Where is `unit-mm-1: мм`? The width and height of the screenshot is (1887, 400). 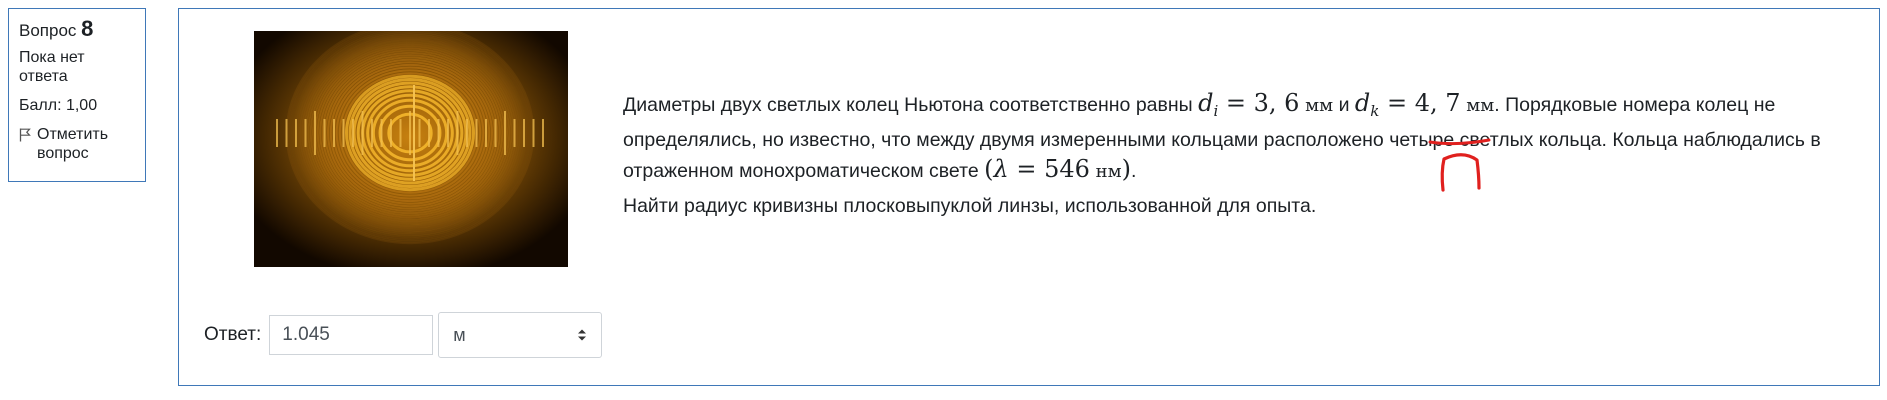 unit-mm-1: мм is located at coordinates (1316, 105).